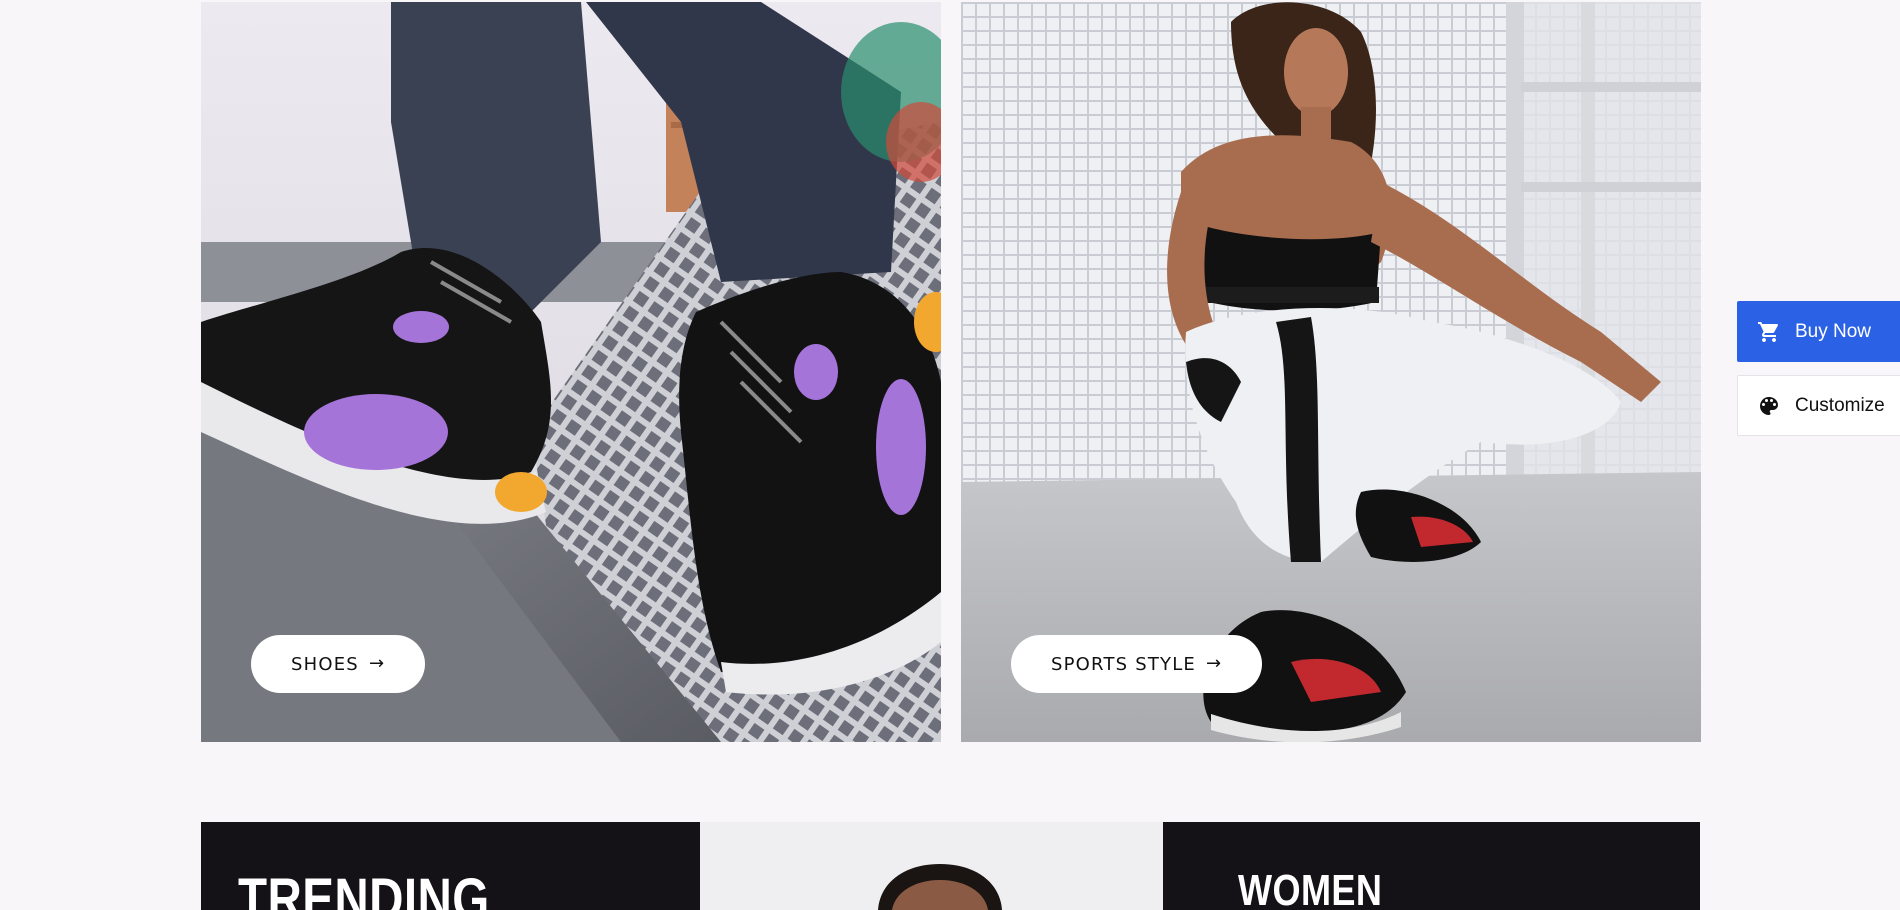  Describe the element at coordinates (1768, 331) in the screenshot. I see `cart-icon` at that location.